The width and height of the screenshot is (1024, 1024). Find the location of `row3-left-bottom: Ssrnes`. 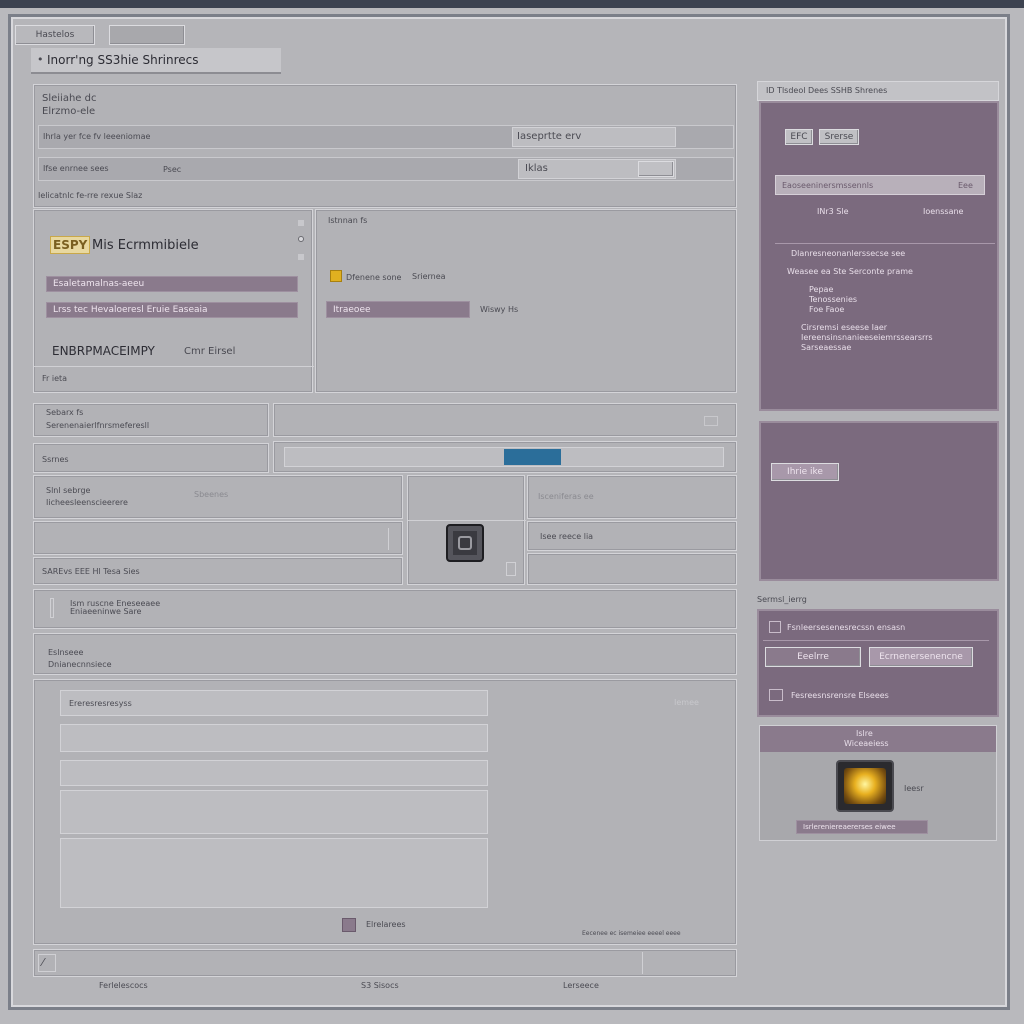

row3-left-bottom: Ssrnes is located at coordinates (151, 458).